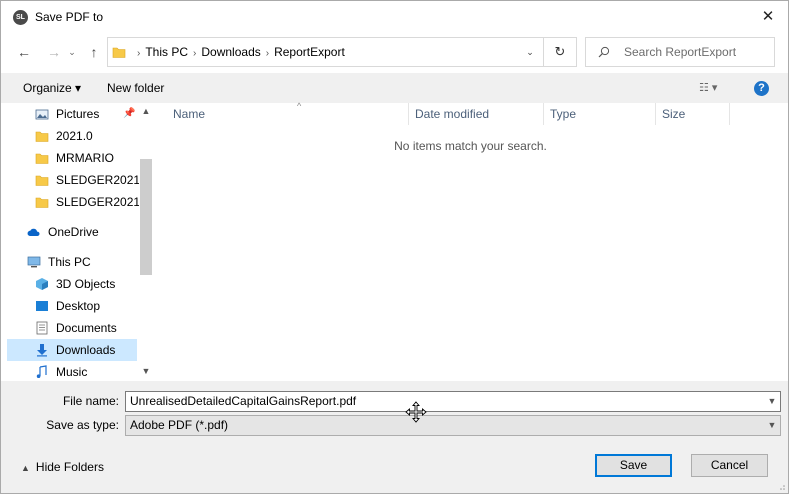 This screenshot has height=494, width=789. What do you see at coordinates (394, 88) in the screenshot?
I see `toolbar: Organize ▾ New folder ☷ ▾ ?` at bounding box center [394, 88].